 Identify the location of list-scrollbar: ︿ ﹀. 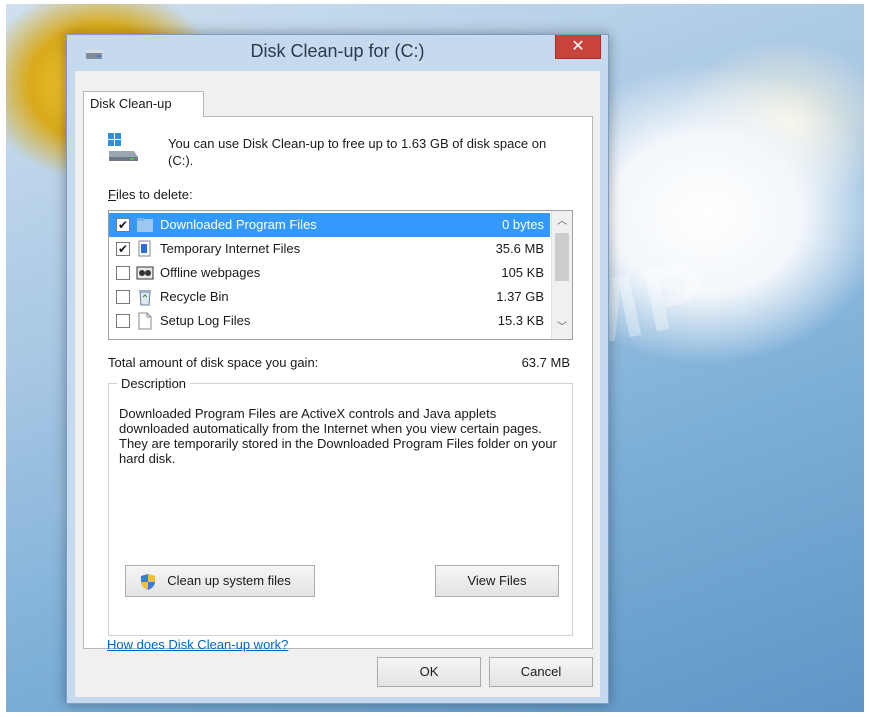
(561, 275).